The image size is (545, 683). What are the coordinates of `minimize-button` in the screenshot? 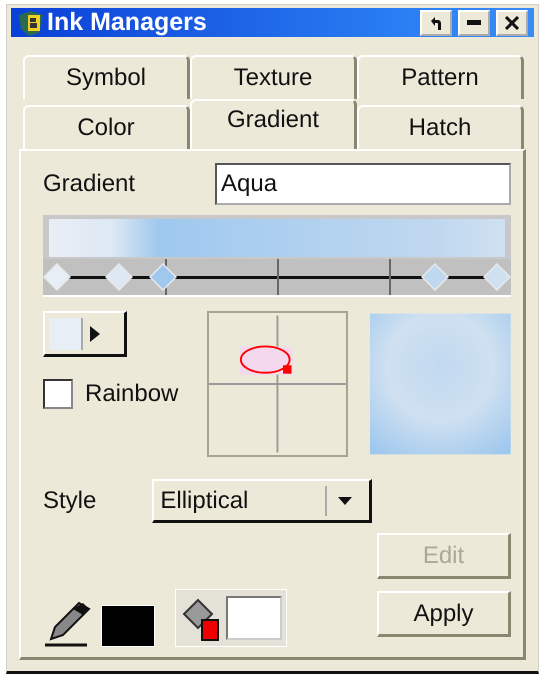 It's located at (474, 23).